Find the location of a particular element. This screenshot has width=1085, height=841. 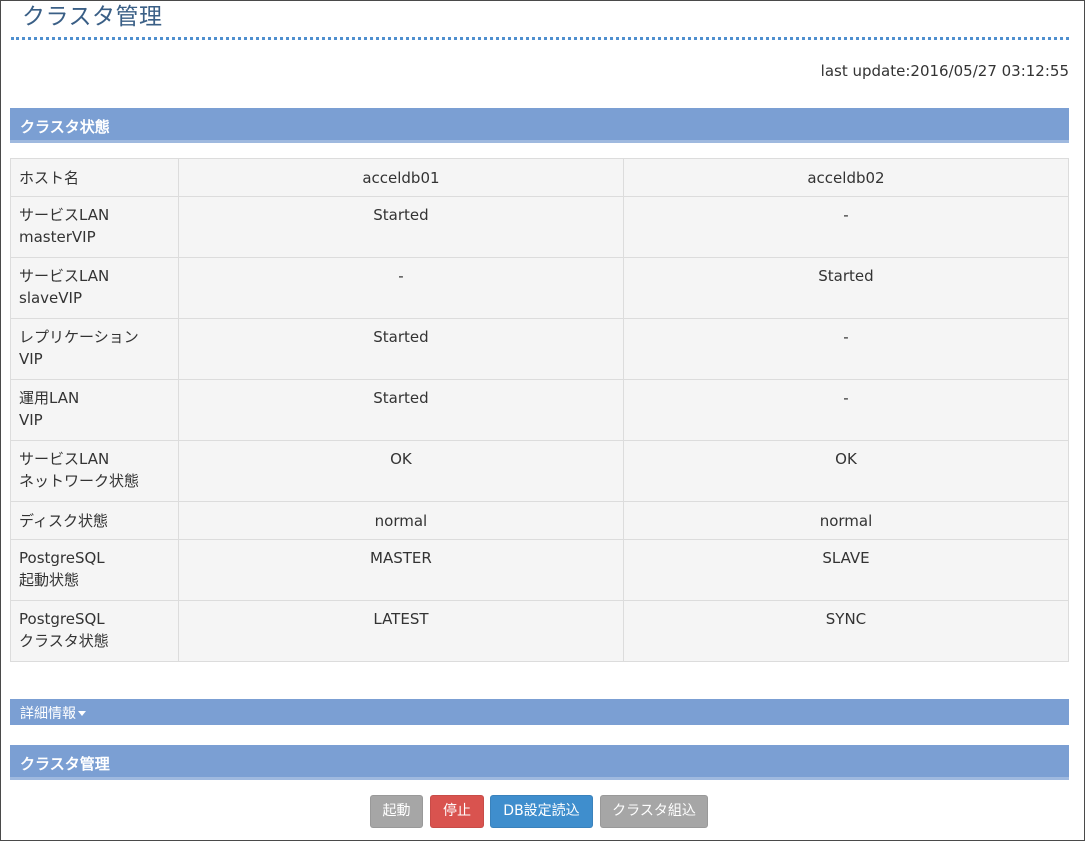

table-row: PostgreSQL クラスタ状態 LATEST SYNC is located at coordinates (540, 631).